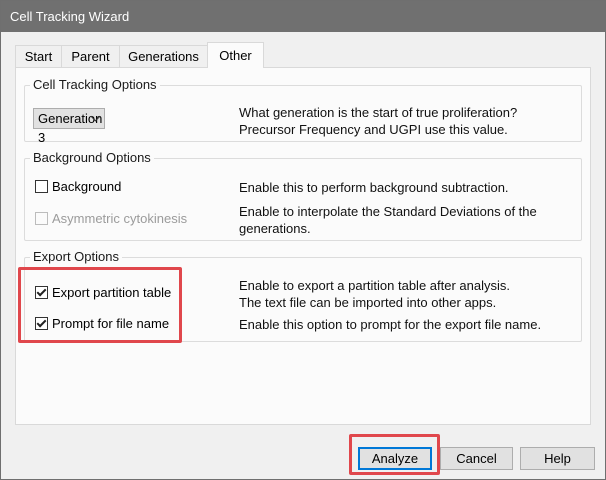 The width and height of the screenshot is (606, 480). I want to click on prompt-file-name-checkbox, so click(41, 323).